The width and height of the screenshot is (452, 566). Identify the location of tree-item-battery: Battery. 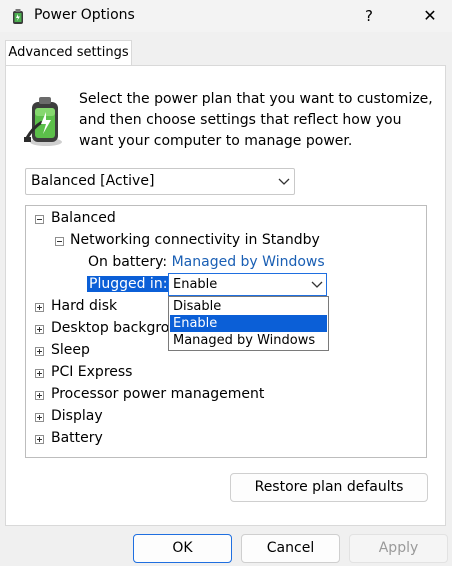
(77, 438).